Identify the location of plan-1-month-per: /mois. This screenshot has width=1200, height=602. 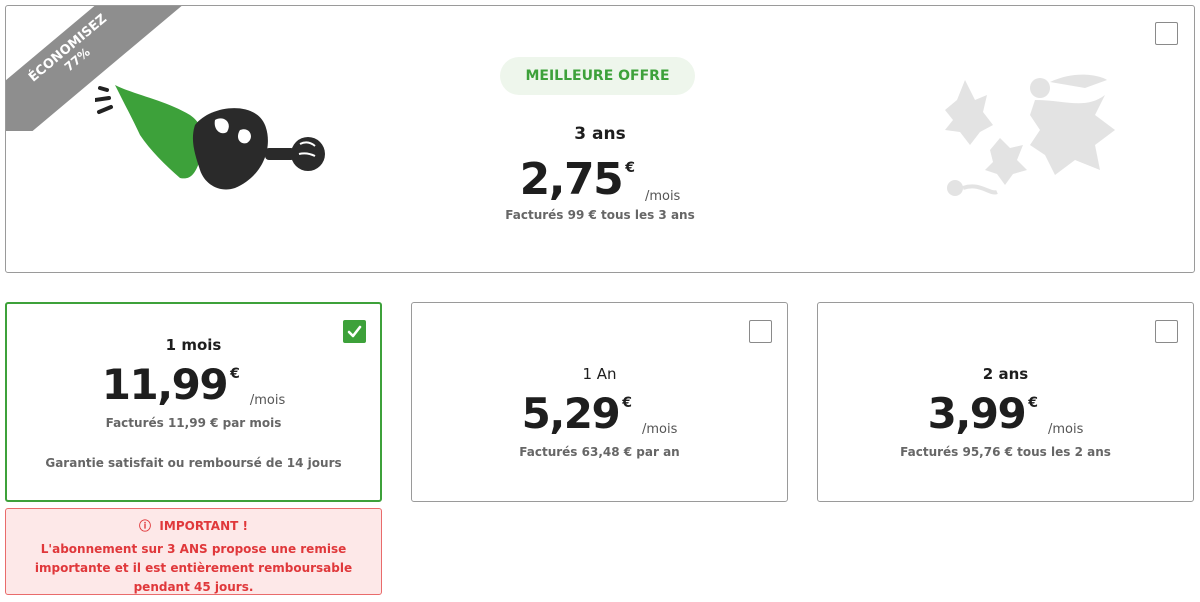
(267, 400).